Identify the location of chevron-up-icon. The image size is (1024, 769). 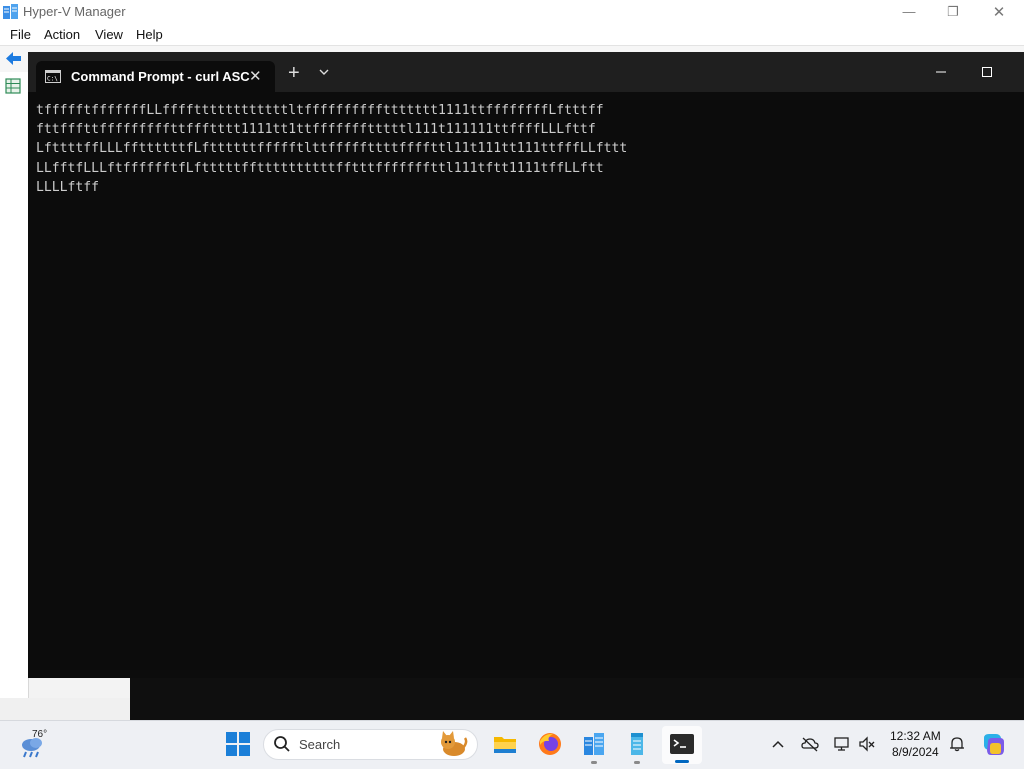
(778, 744).